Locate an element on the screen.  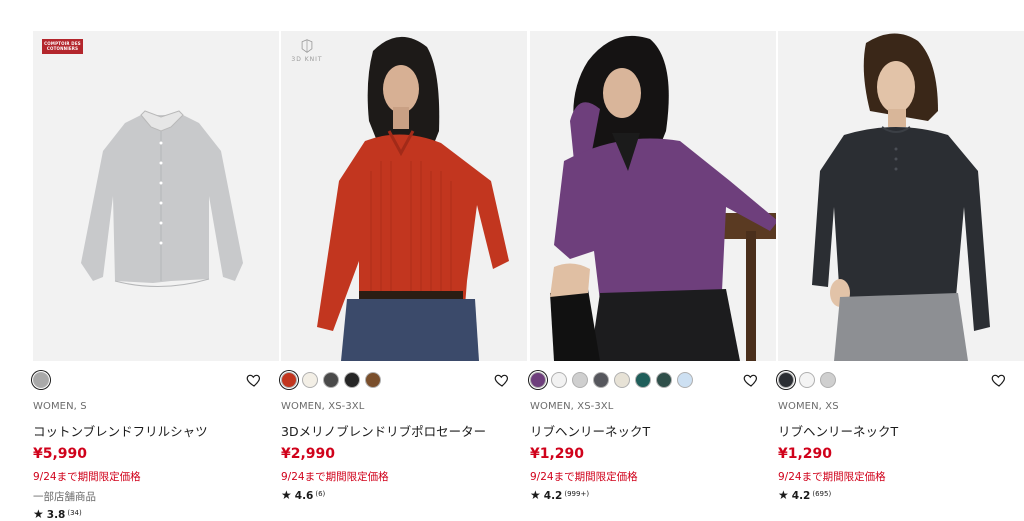
product-meta: WOMEN, XS is located at coordinates (808, 406).